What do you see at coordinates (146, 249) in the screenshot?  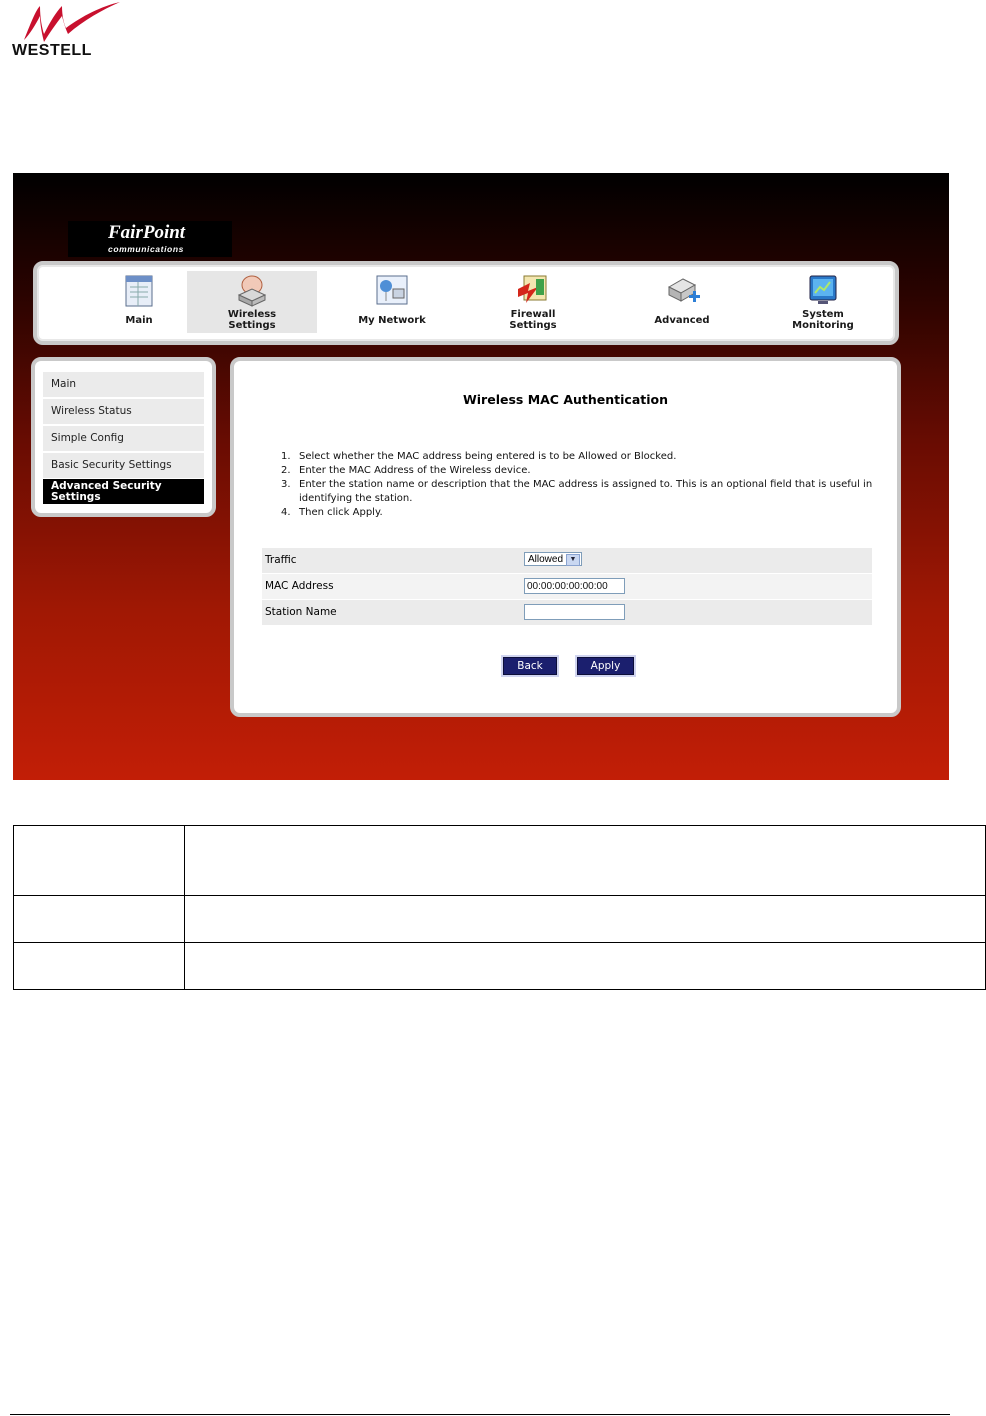 I see `brand-tagline: communications` at bounding box center [146, 249].